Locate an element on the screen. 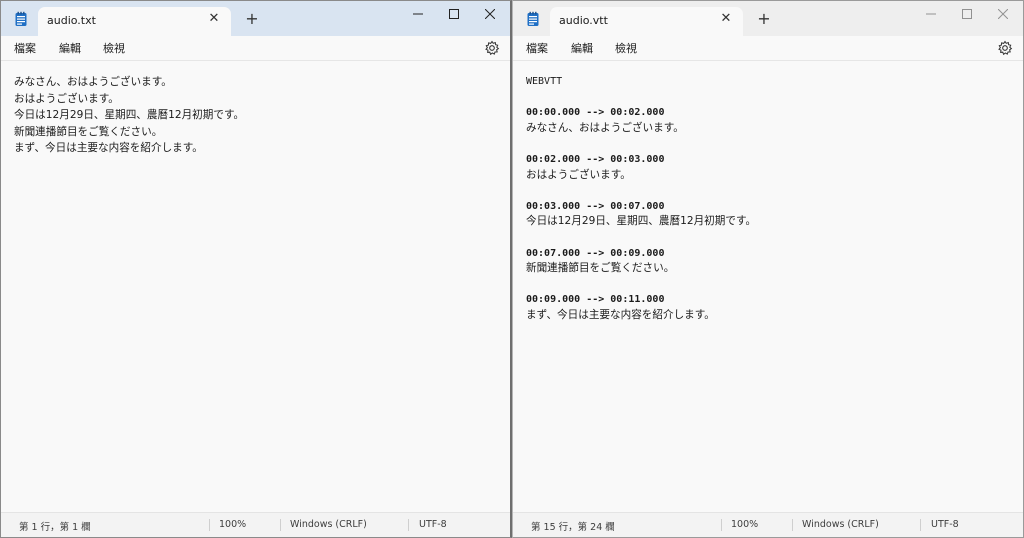  cue-timestamp: 00:03.000 --> 00:07.000 is located at coordinates (595, 206).